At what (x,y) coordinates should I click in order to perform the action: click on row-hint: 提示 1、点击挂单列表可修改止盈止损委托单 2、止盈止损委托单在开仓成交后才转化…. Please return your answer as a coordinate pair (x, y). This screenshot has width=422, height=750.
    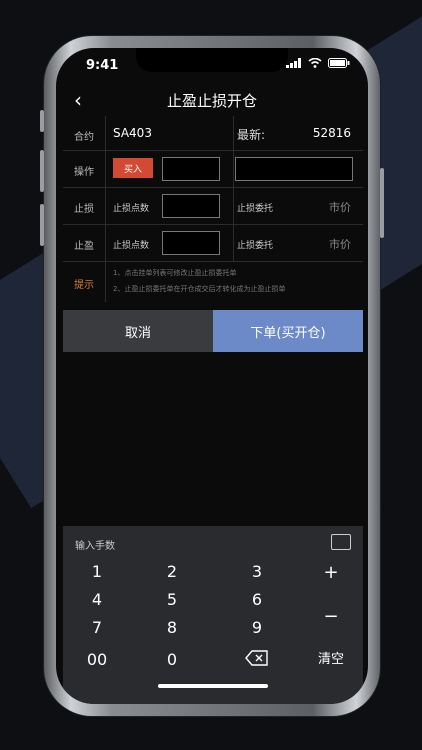
    Looking at the image, I should click on (213, 282).